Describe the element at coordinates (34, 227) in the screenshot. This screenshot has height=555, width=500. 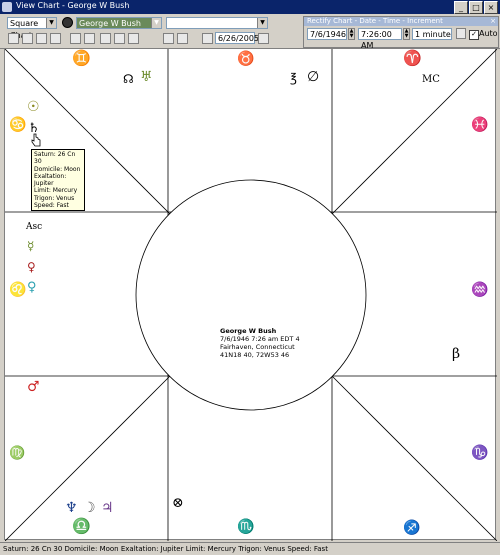
I see `ascendant-label: Asc` at that location.